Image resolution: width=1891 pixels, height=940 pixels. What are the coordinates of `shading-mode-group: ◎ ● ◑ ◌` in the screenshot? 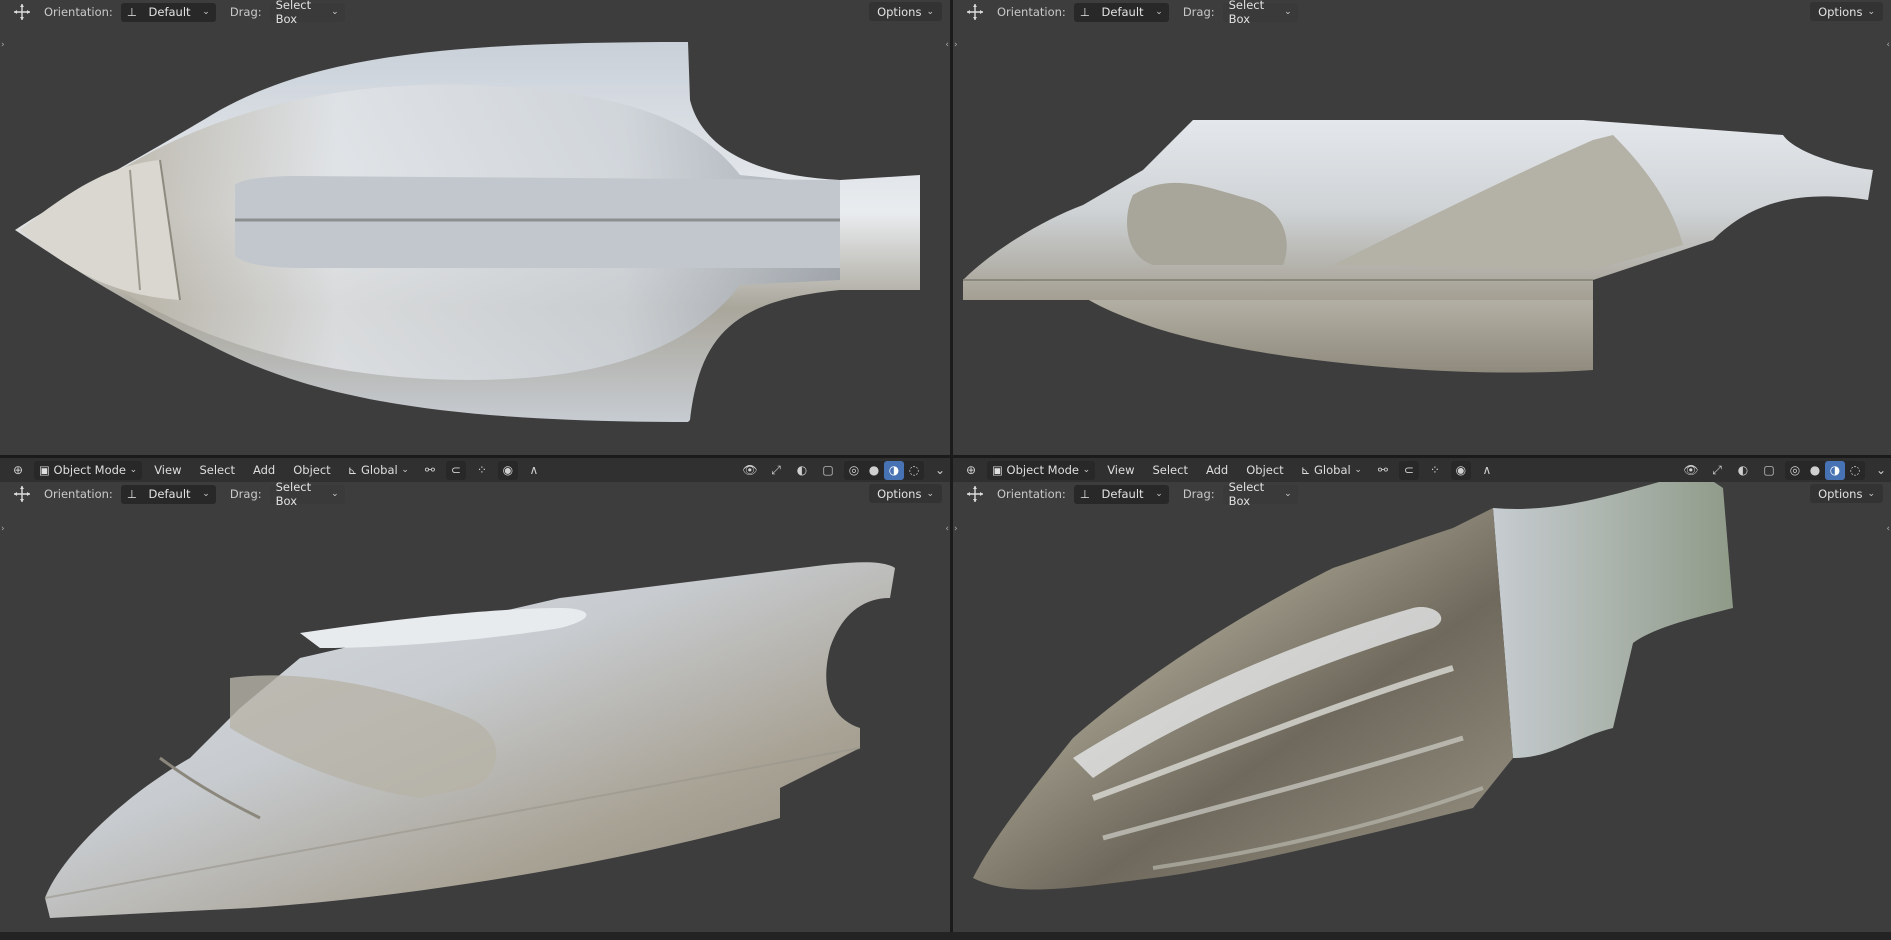 It's located at (884, 470).